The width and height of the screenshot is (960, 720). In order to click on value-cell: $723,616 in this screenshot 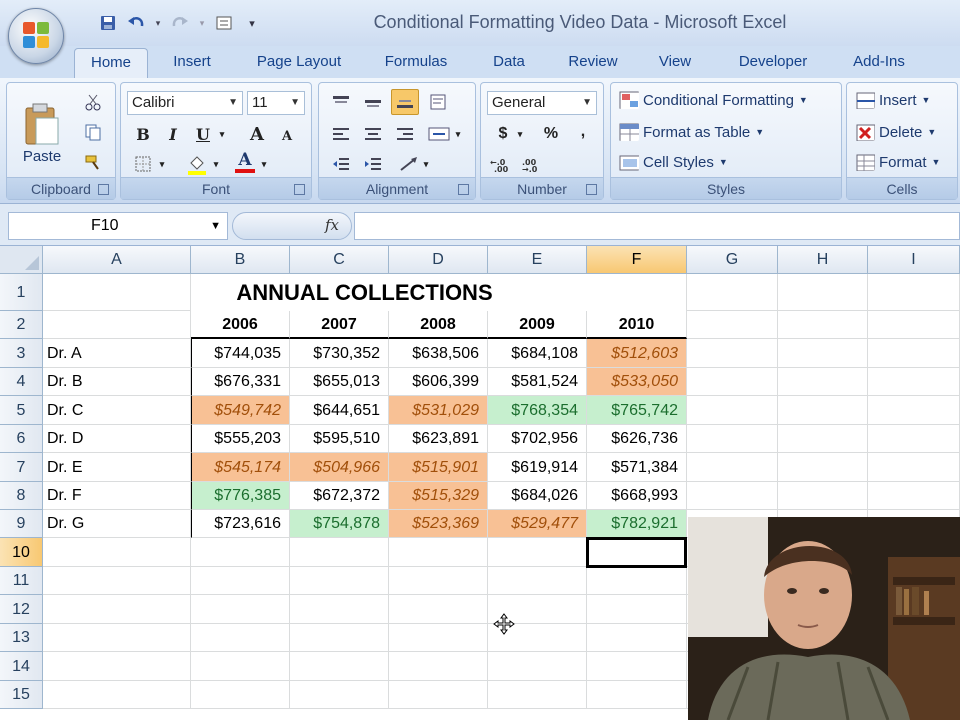, I will do `click(240, 524)`.